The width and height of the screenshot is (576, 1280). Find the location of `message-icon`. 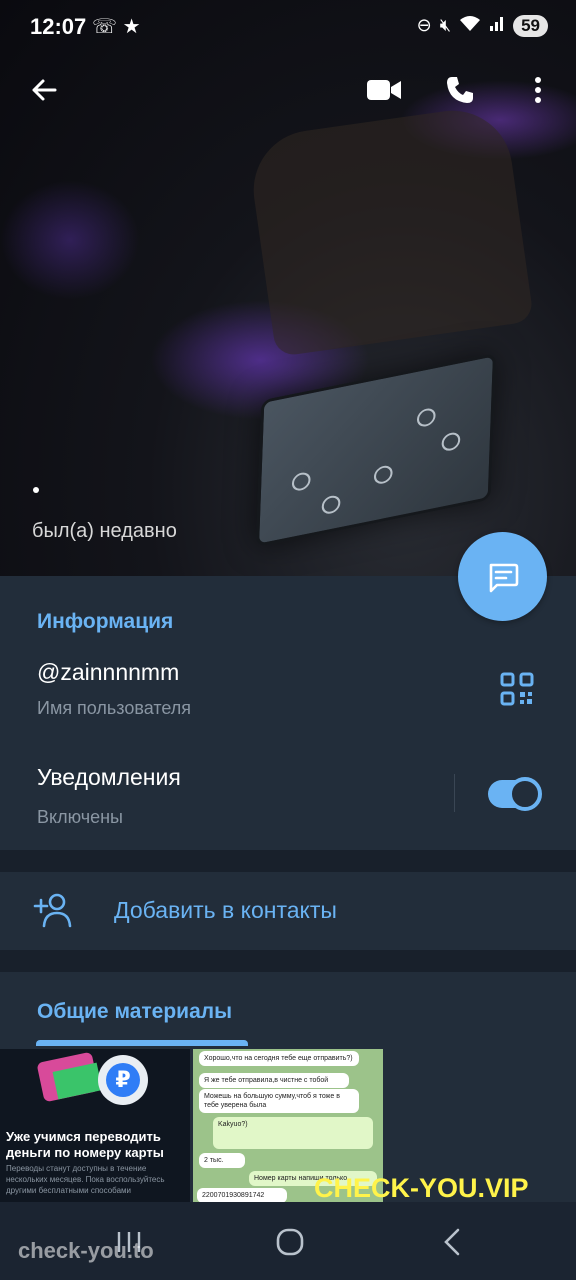

message-icon is located at coordinates (503, 577).